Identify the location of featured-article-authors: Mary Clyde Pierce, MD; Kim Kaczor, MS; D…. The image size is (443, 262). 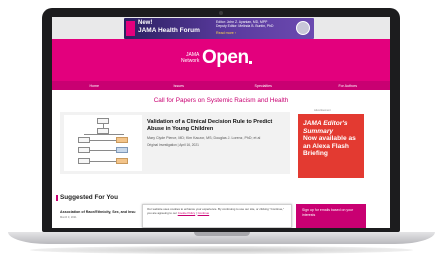
(204, 138).